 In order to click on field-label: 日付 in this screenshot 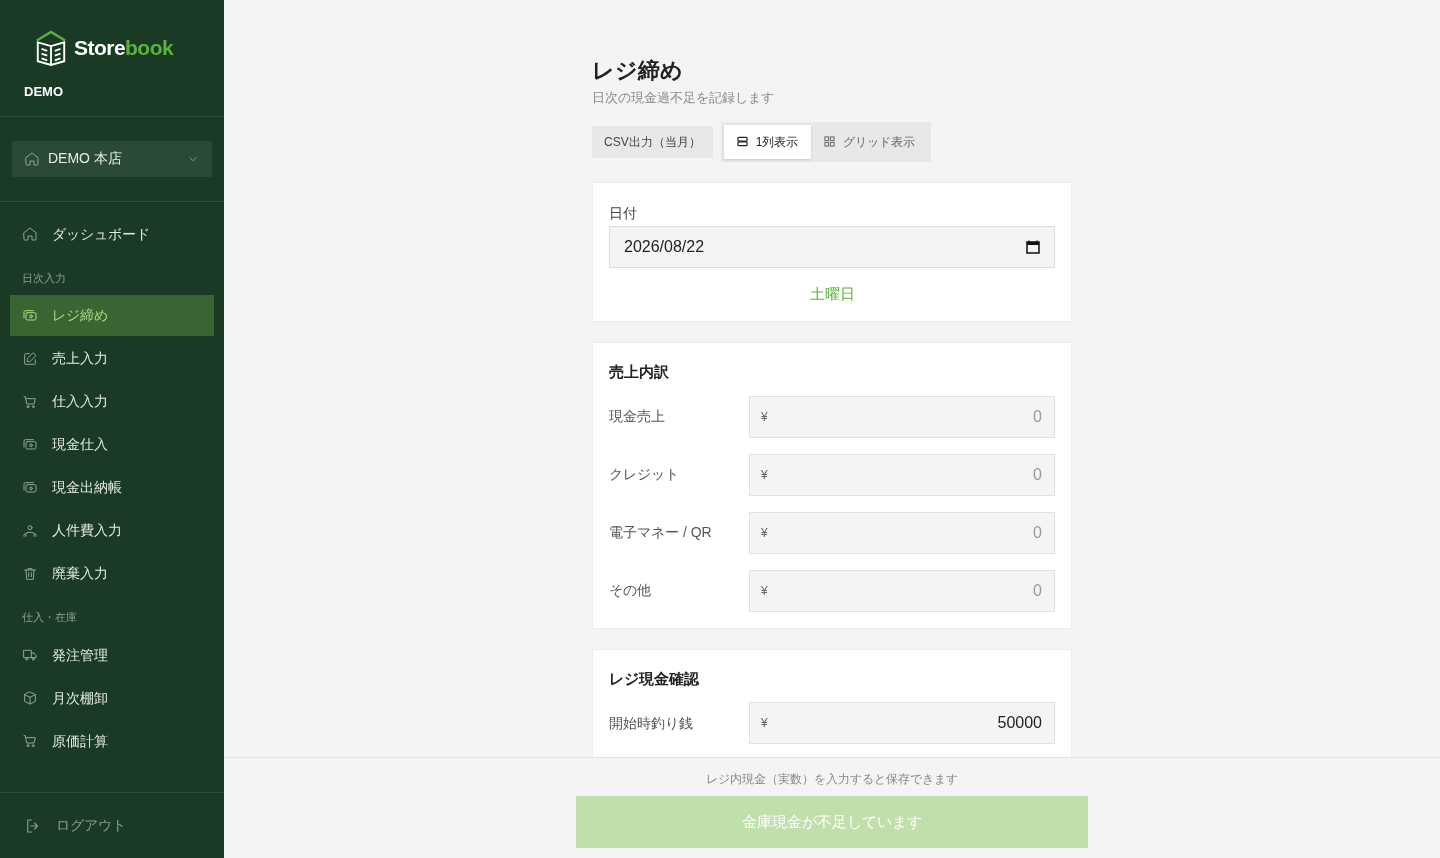, I will do `click(623, 213)`.